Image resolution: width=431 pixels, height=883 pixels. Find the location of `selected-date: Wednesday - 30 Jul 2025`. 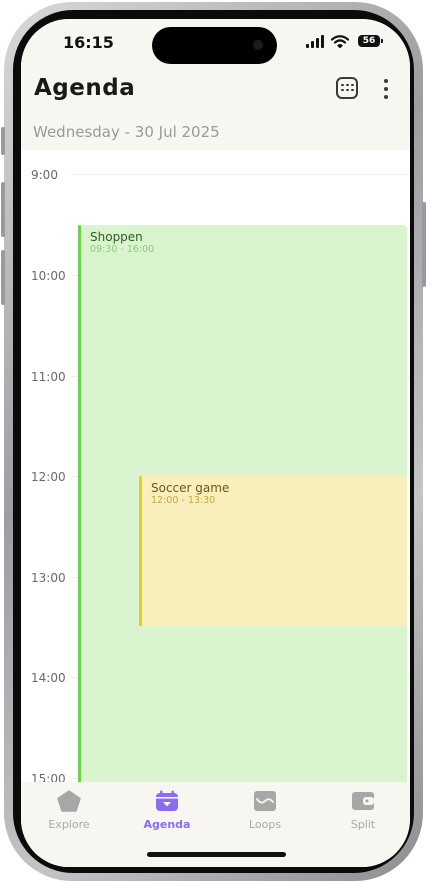

selected-date: Wednesday - 30 Jul 2025 is located at coordinates (126, 132).